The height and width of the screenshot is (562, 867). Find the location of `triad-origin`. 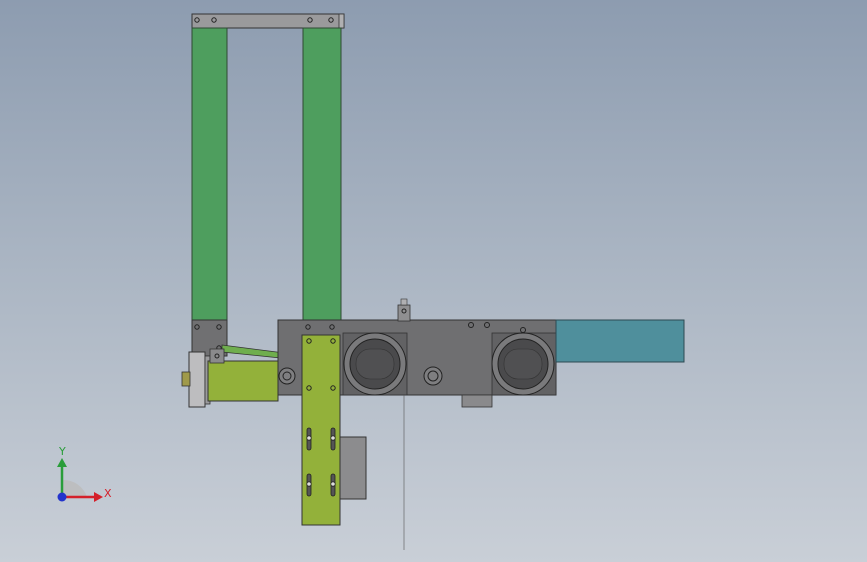

triad-origin is located at coordinates (62, 497).